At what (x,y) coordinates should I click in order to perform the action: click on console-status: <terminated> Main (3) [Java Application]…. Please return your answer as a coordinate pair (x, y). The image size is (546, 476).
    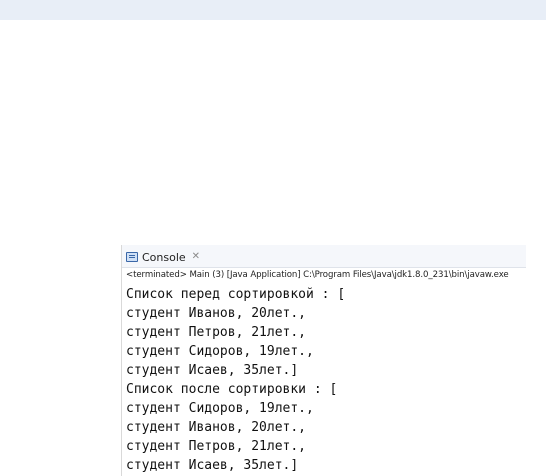
    Looking at the image, I should click on (317, 275).